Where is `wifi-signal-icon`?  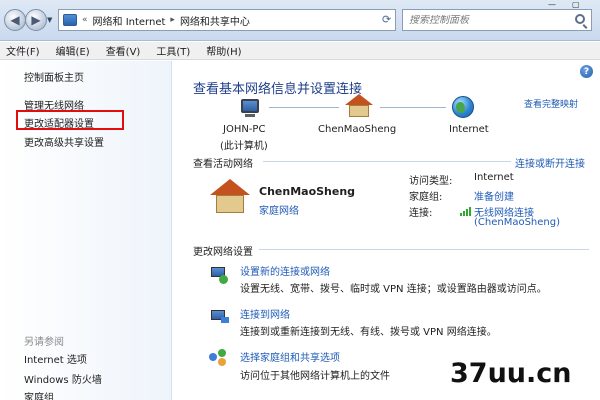 wifi-signal-icon is located at coordinates (466, 211).